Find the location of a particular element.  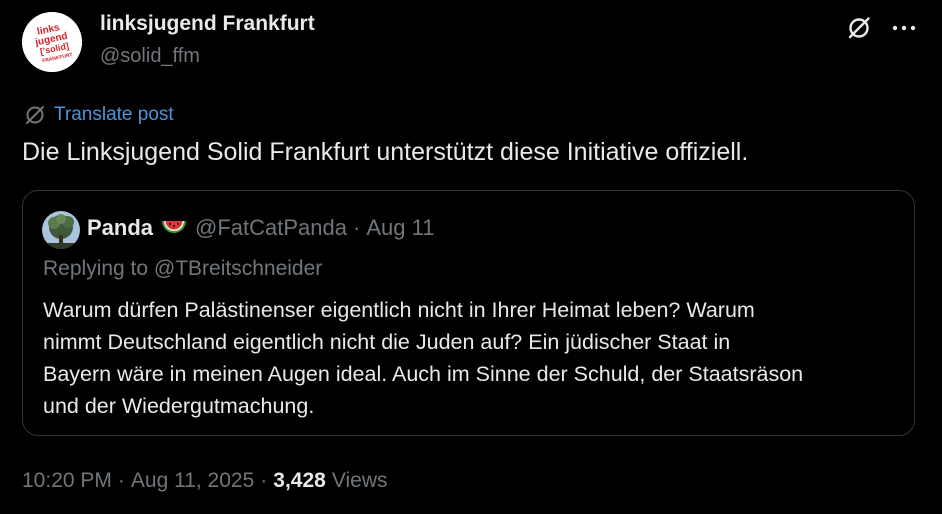

tweet-time: 10:20 PM is located at coordinates (67, 481).